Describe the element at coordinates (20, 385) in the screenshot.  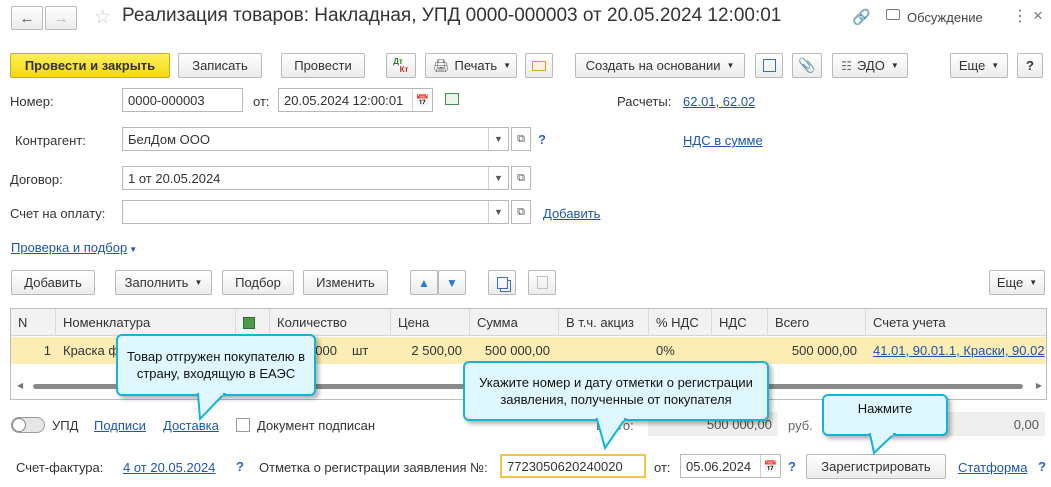
I see `scroll-left-icon: ◀` at that location.